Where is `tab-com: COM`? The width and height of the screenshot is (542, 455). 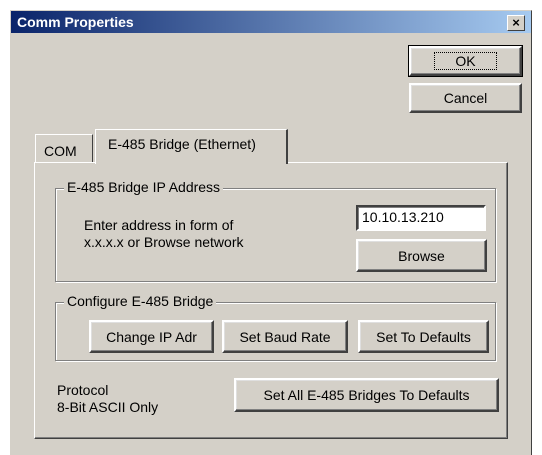 tab-com: COM is located at coordinates (64, 148).